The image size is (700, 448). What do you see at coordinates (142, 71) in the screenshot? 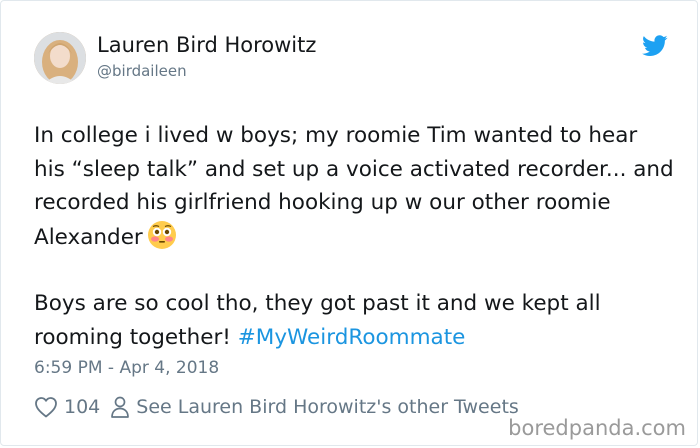
I see `author-handle: @birdaileen` at bounding box center [142, 71].